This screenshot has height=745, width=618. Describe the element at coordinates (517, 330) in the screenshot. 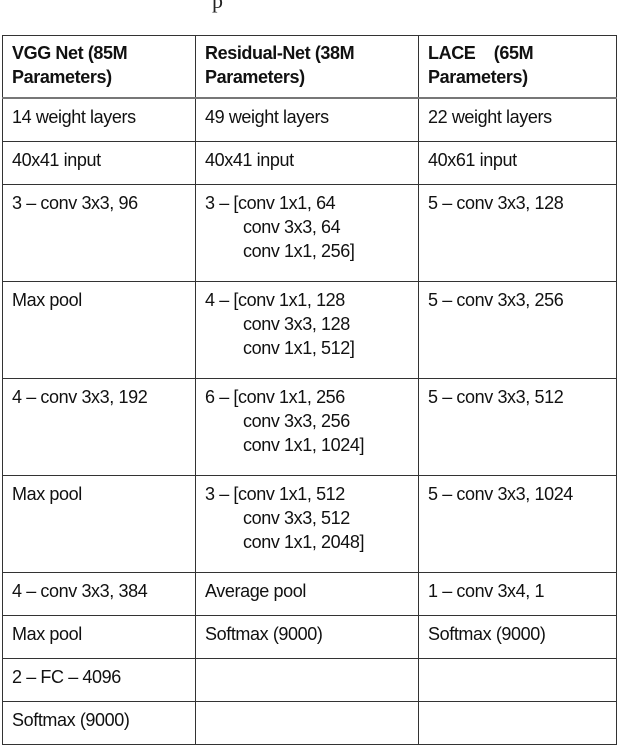

I see `table-cell-lace: 5 – conv 3x3, 256` at that location.